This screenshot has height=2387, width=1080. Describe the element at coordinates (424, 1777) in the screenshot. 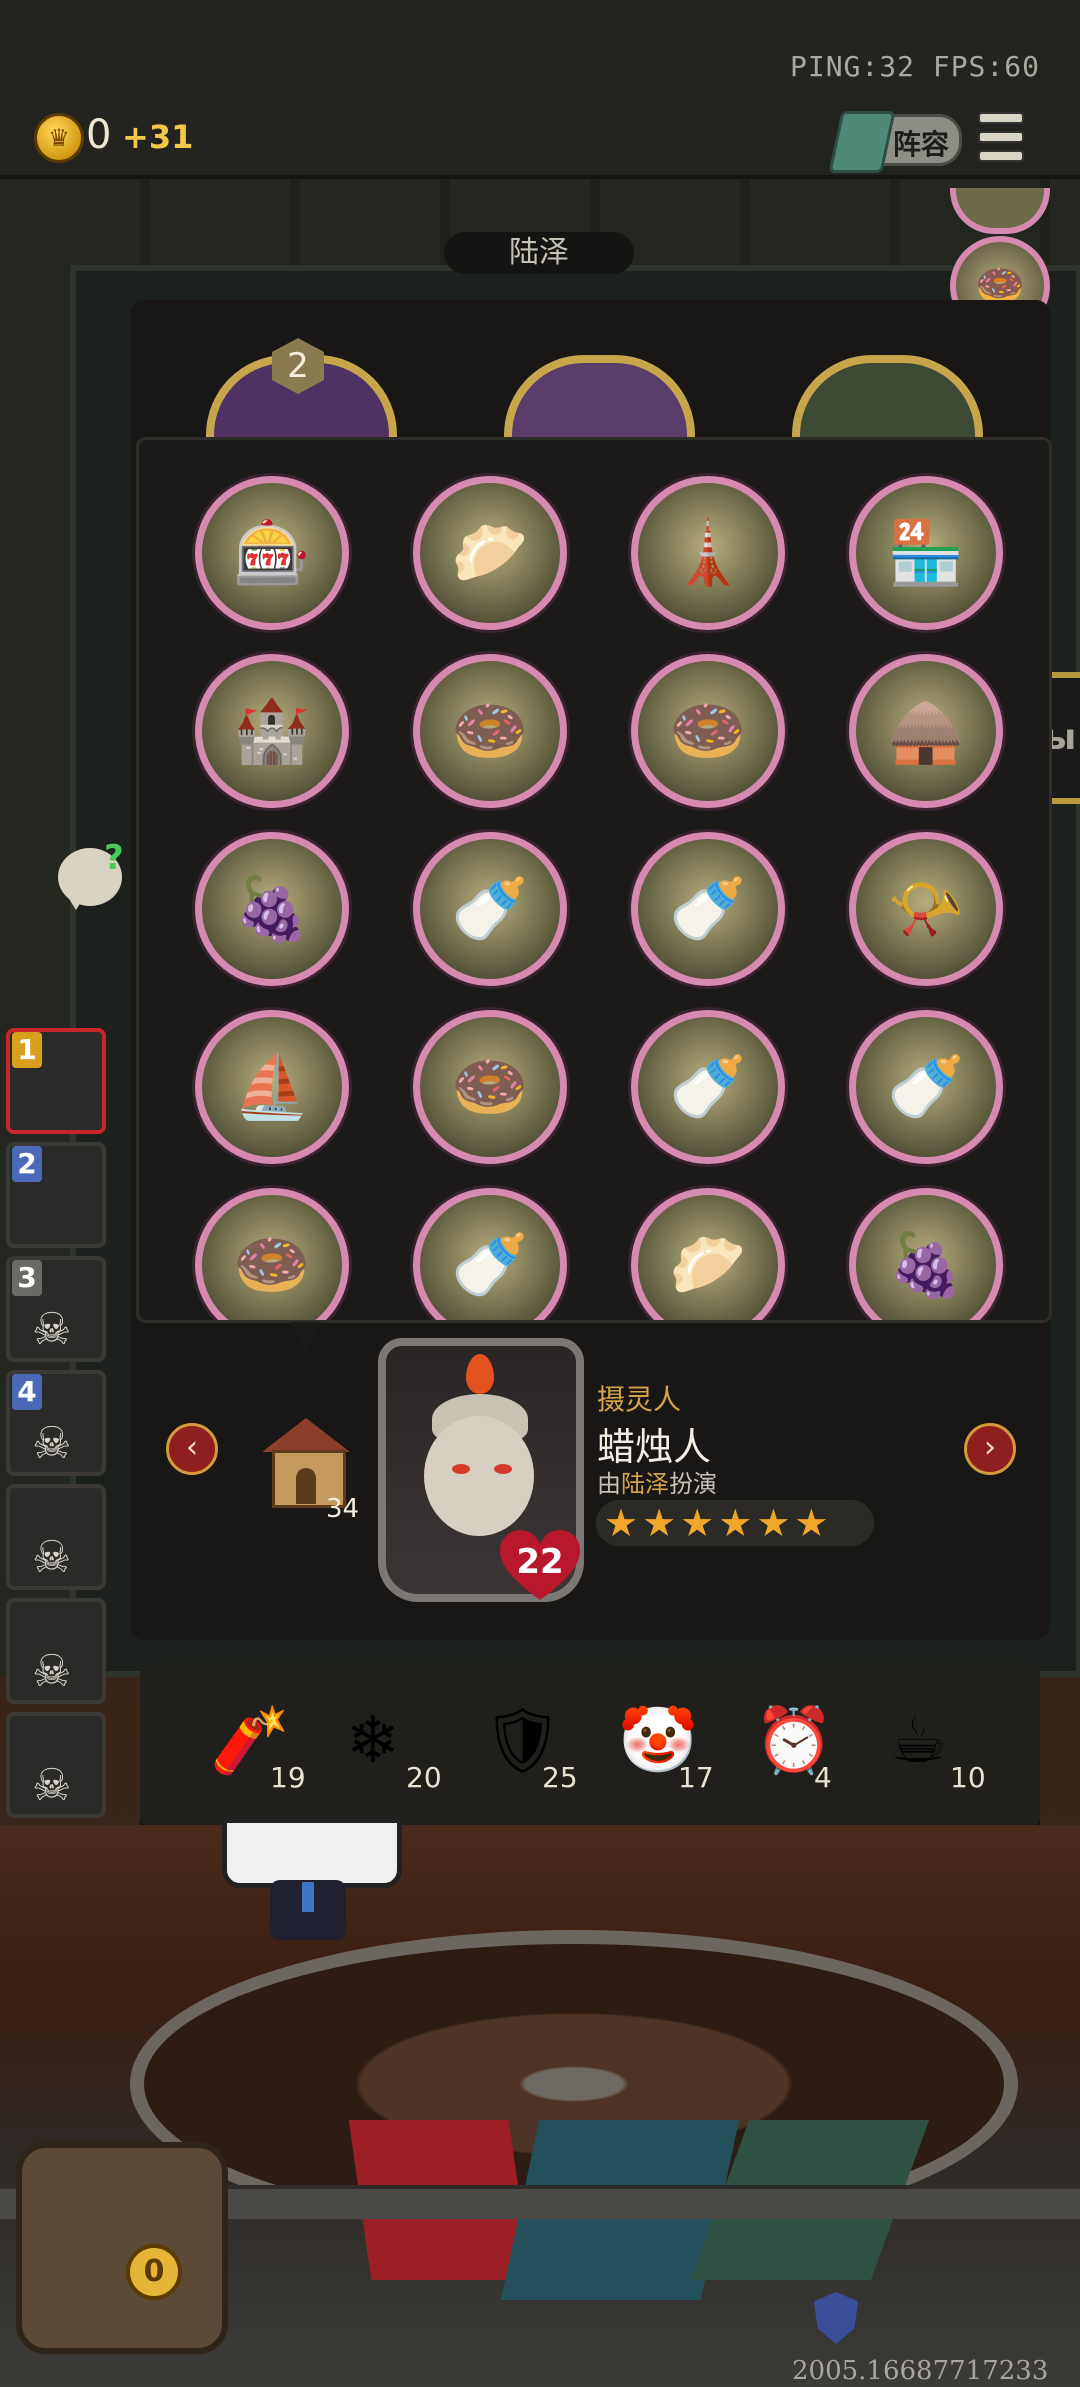

I see `inventory-count: 20` at that location.